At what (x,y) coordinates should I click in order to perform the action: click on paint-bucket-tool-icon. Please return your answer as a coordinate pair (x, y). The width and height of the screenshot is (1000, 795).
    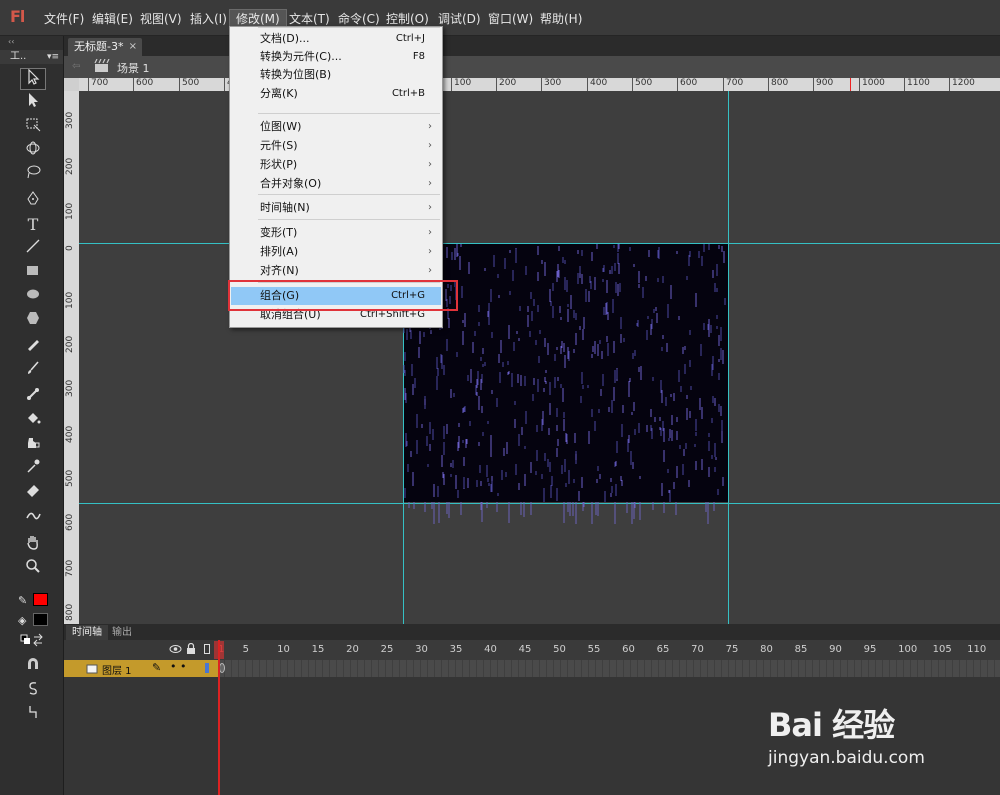
    Looking at the image, I should click on (33, 421).